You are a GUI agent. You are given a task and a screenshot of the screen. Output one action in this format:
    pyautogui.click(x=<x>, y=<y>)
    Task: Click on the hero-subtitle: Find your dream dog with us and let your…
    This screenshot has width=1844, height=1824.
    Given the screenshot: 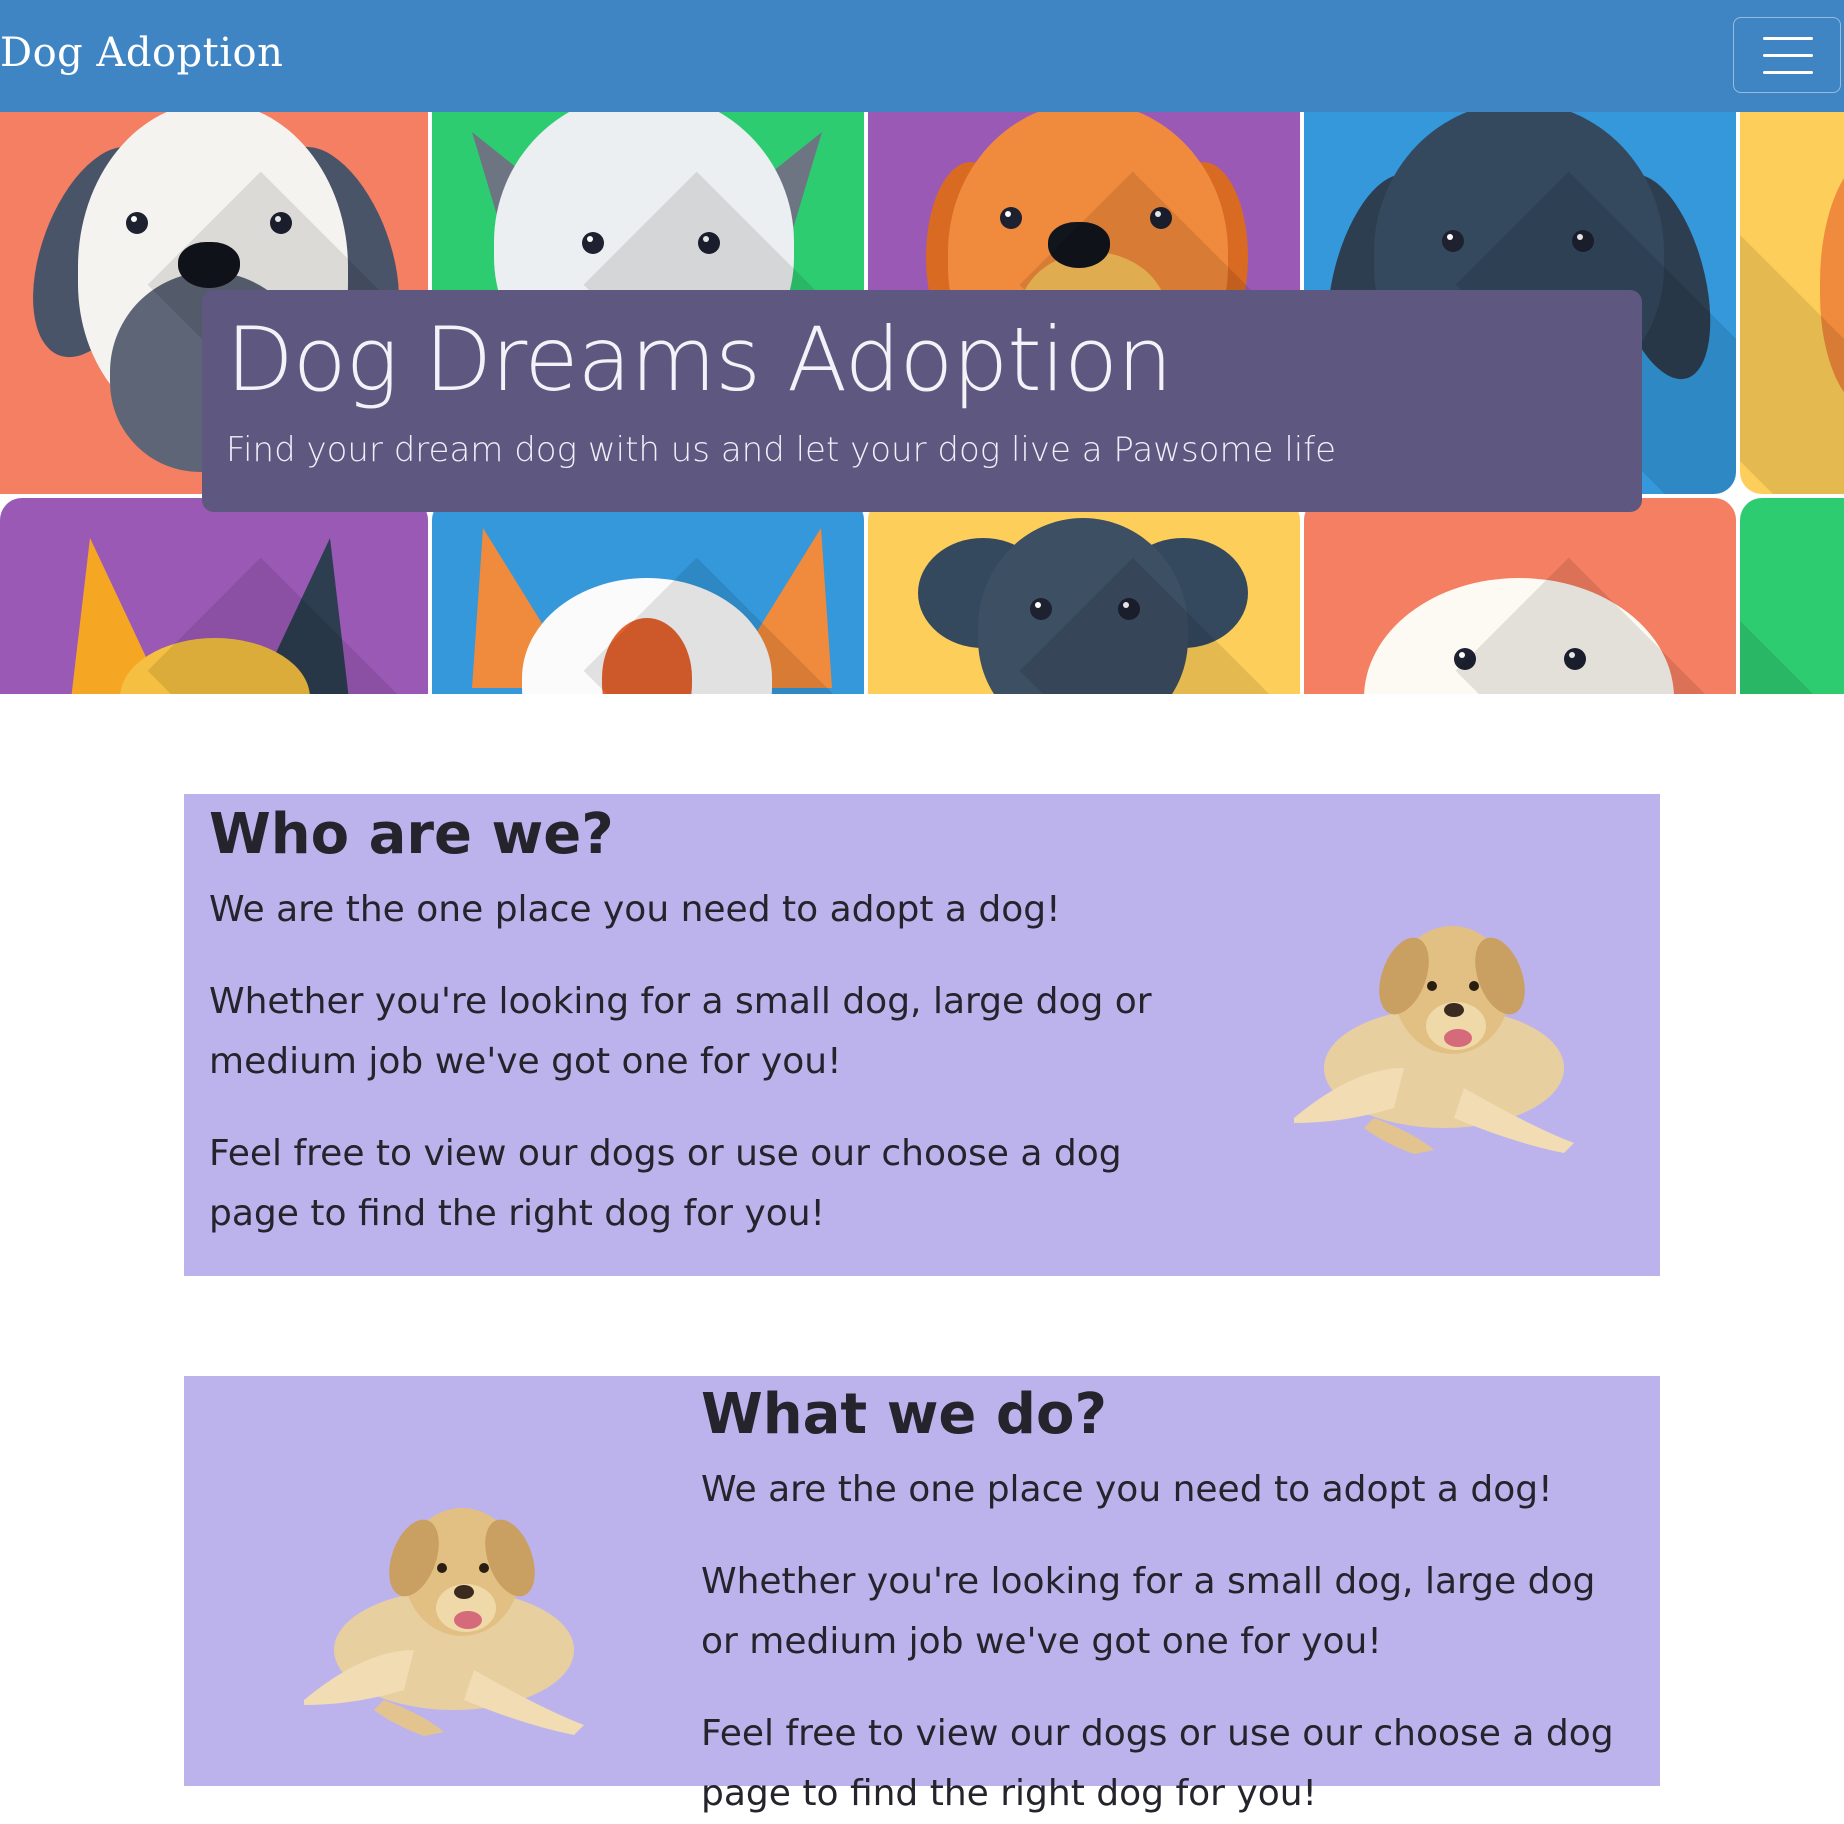 What is the action you would take?
    pyautogui.click(x=781, y=450)
    